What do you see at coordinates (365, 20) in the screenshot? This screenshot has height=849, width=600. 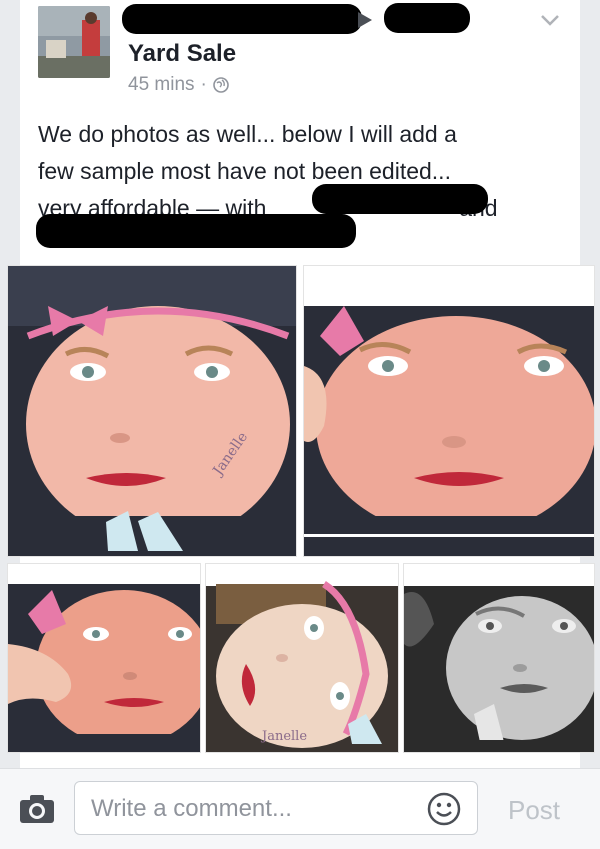 I see `shared-to-arrow-icon` at bounding box center [365, 20].